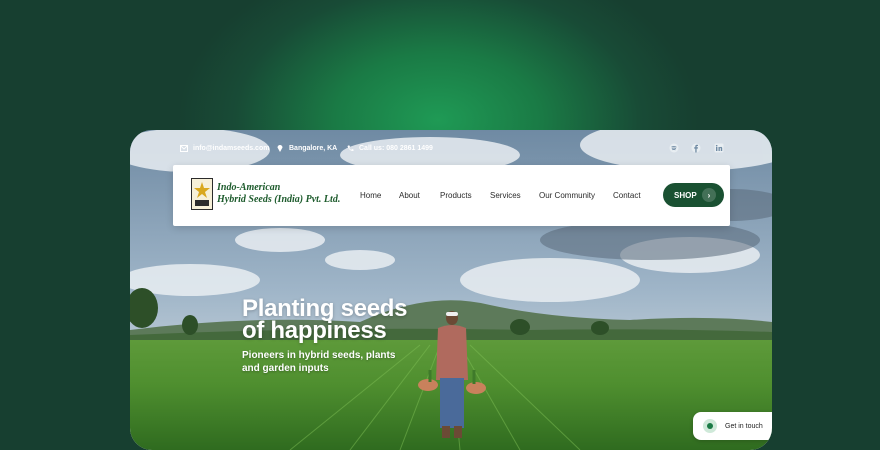 The width and height of the screenshot is (880, 450). I want to click on hero-subtitle-line2: and garden inputs, so click(285, 368).